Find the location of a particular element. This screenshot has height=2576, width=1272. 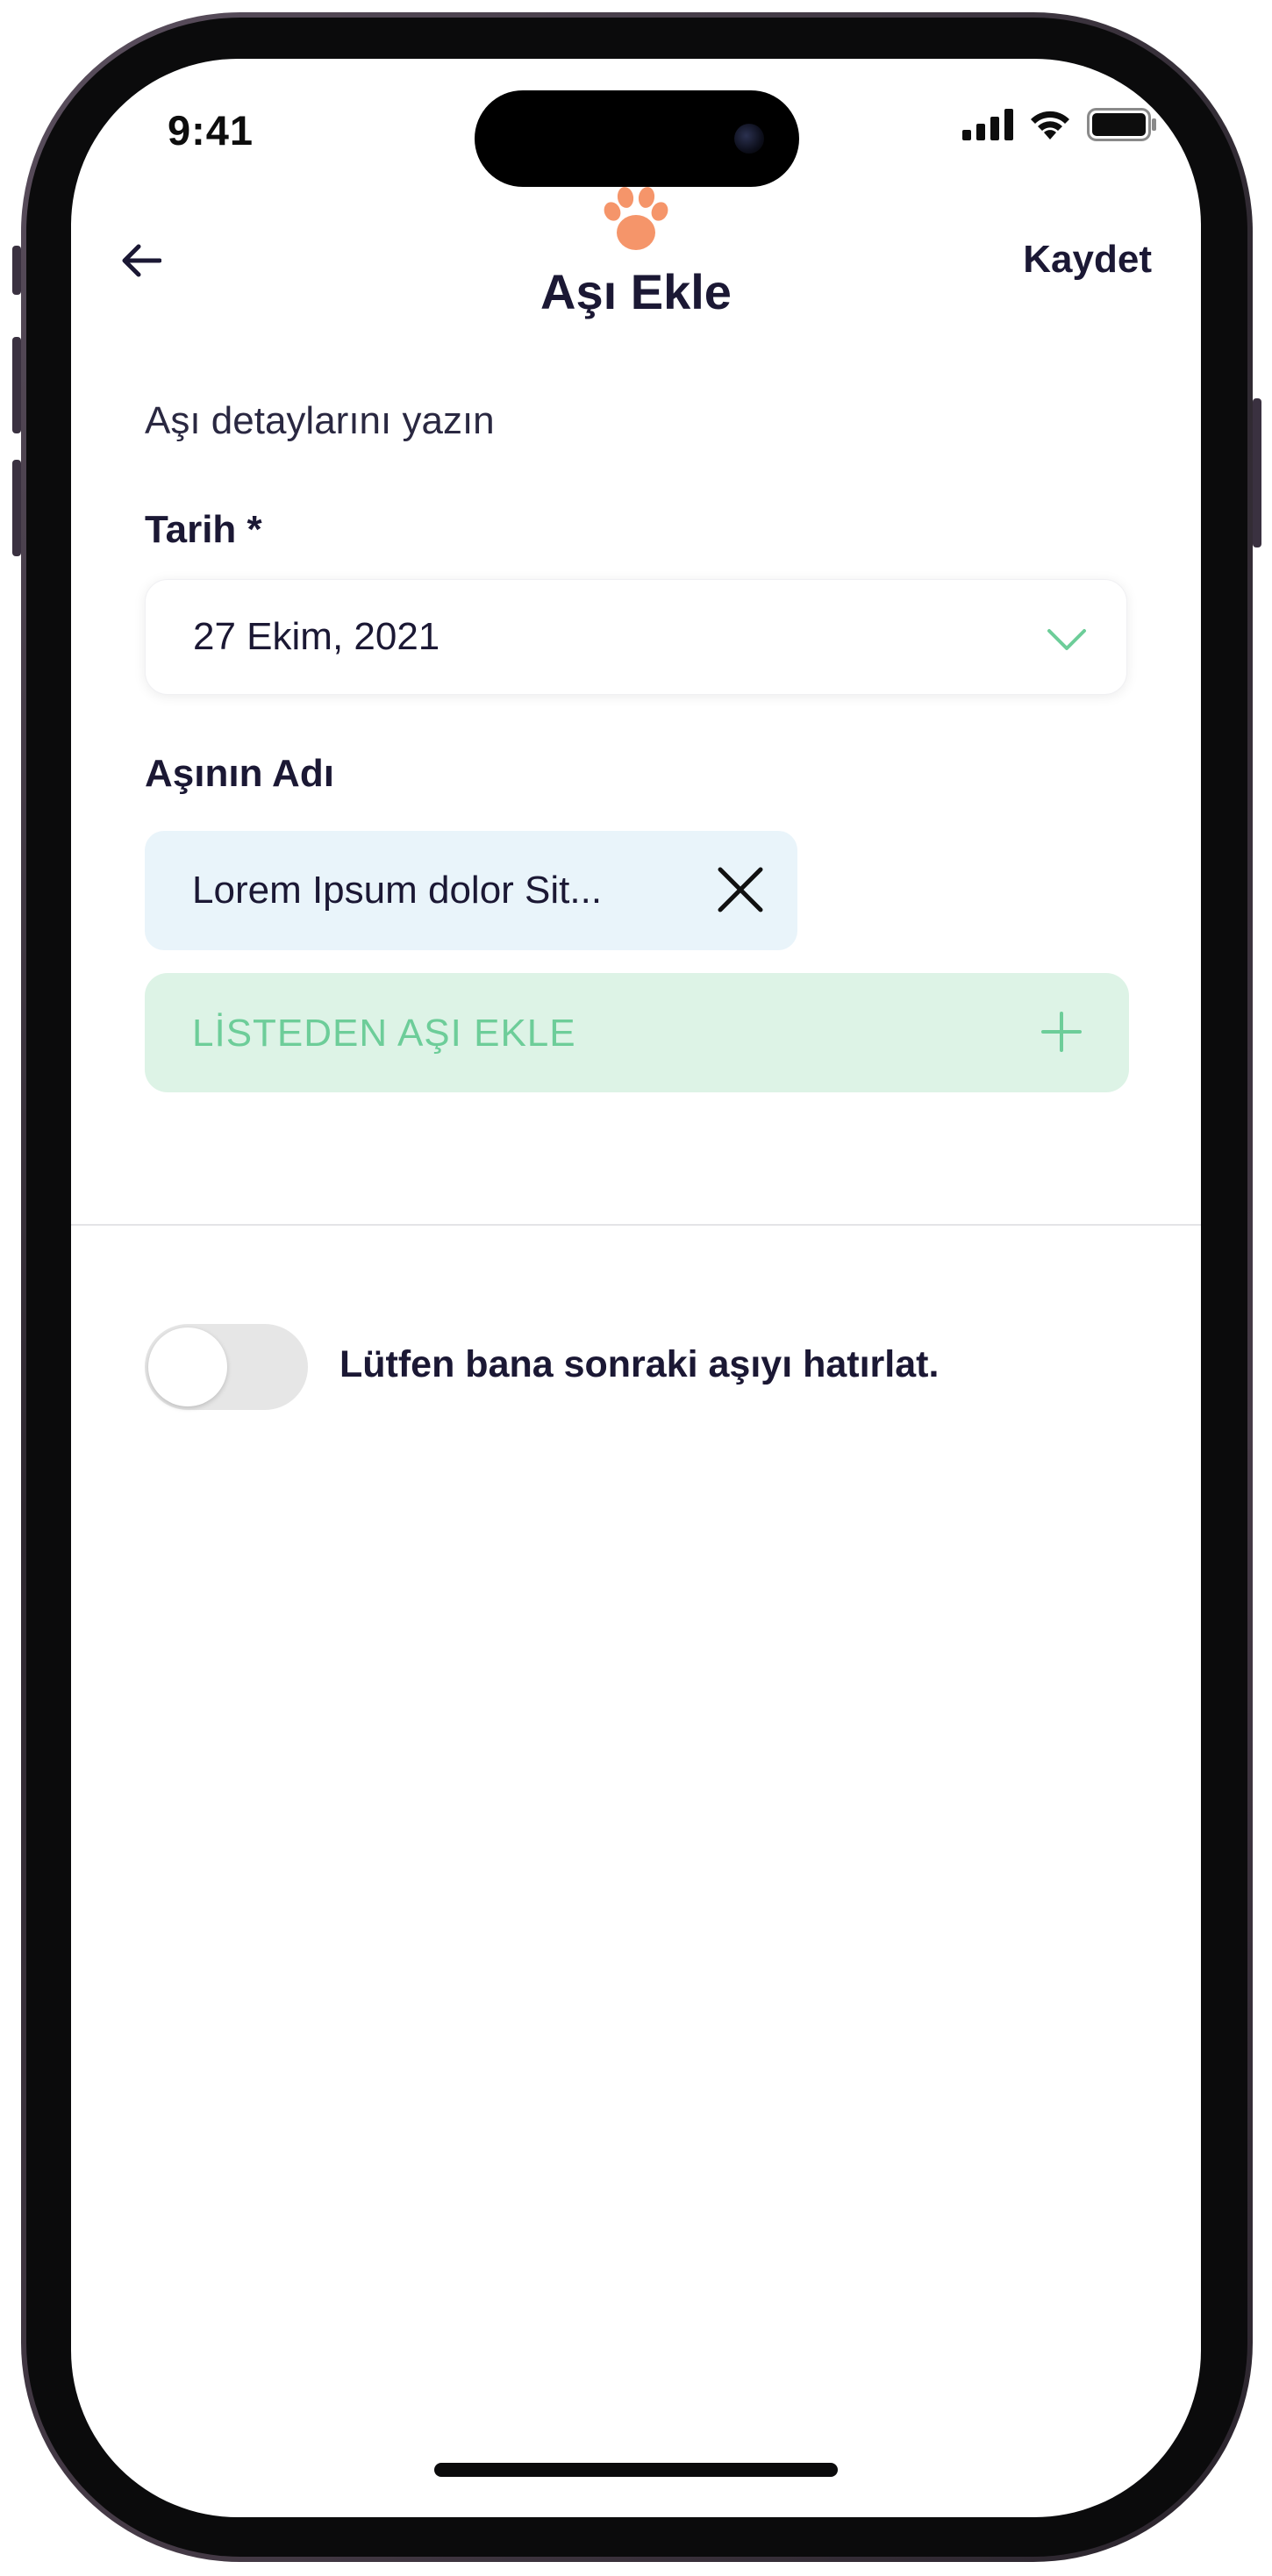

section-divider is located at coordinates (636, 1225).